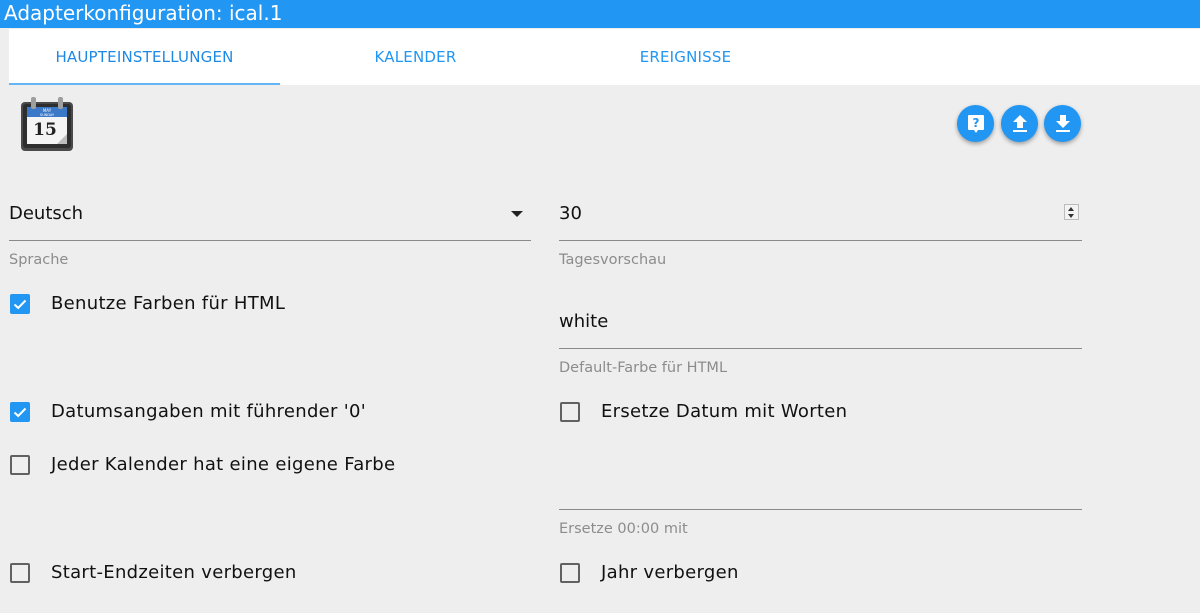  Describe the element at coordinates (820, 345) in the screenshot. I see `default-color-input: white Default-Farbe für HTML` at that location.